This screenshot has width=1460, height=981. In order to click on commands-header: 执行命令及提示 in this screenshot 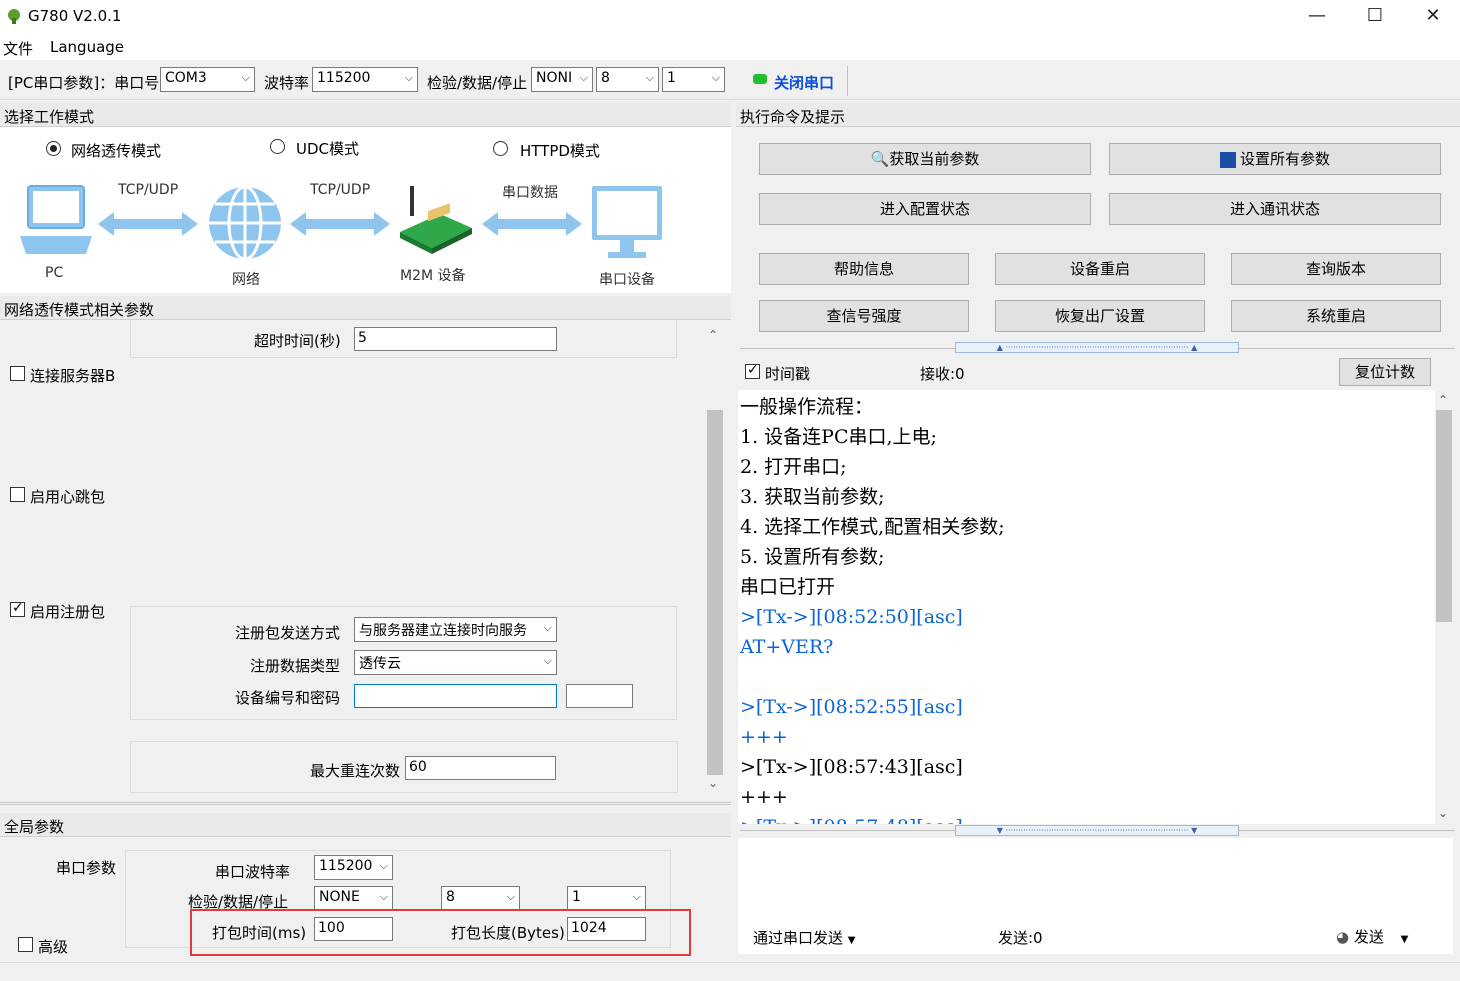, I will do `click(1098, 115)`.